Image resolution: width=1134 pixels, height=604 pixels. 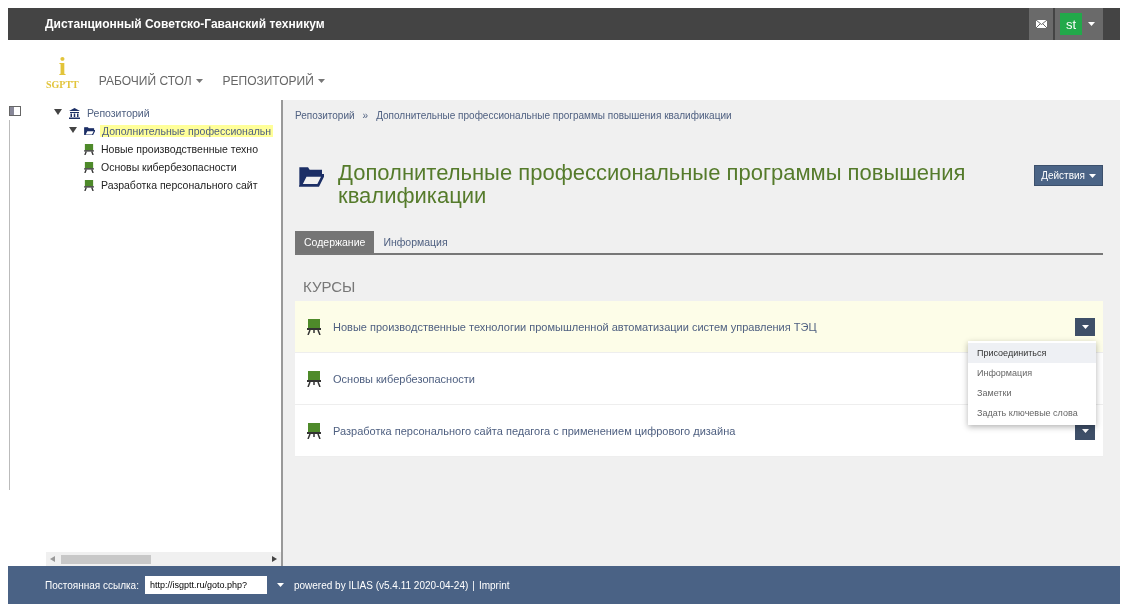 What do you see at coordinates (179, 185) in the screenshot?
I see `tree-item: Разработка персонального сайт` at bounding box center [179, 185].